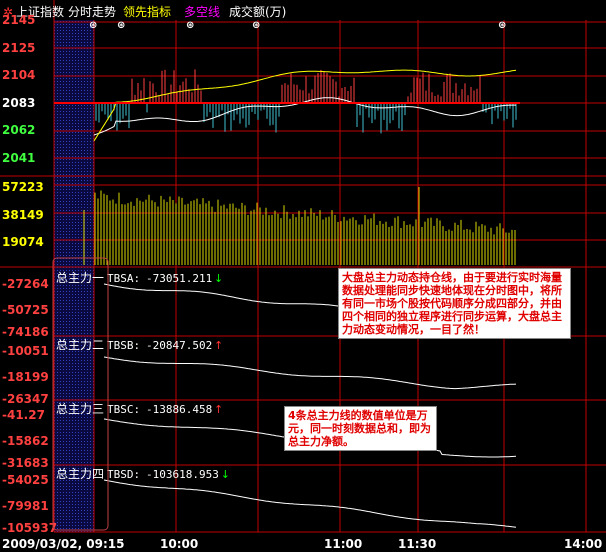 This screenshot has height=552, width=606. Describe the element at coordinates (360, 428) in the screenshot. I see `units-callout: 4条总主力线的数值单位是万元，同一时刻数据总和，即为总主力净额。` at that location.